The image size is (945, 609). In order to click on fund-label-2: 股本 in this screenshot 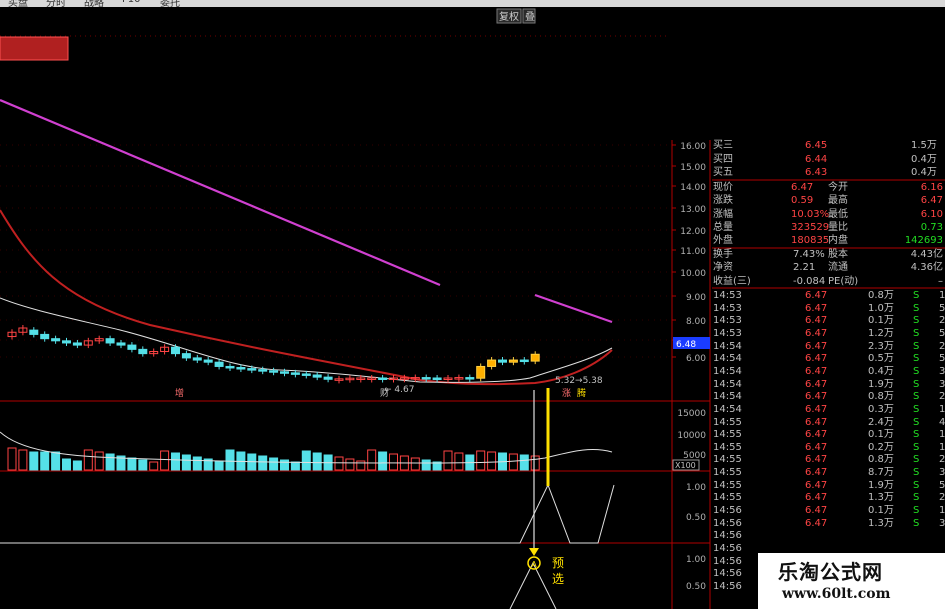, I will do `click(838, 254)`.